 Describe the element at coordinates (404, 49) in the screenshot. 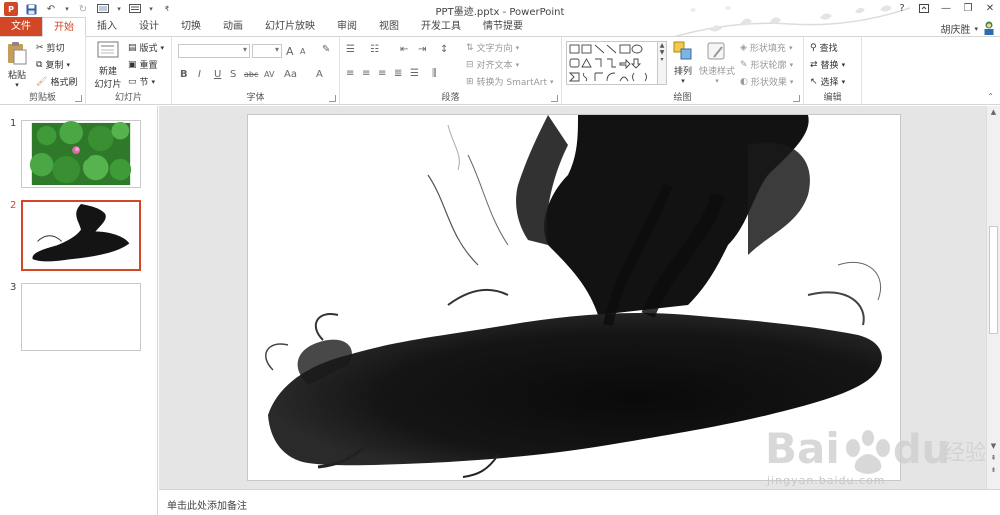

I see `decrease-indent-icon: ⇤` at that location.